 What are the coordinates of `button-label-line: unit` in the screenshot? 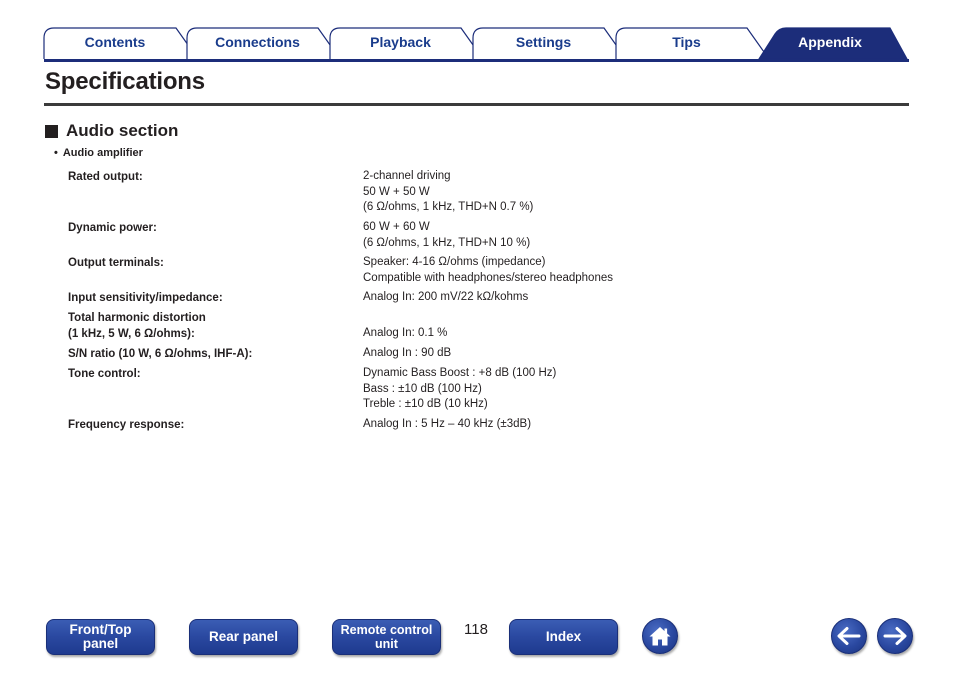 It's located at (386, 644).